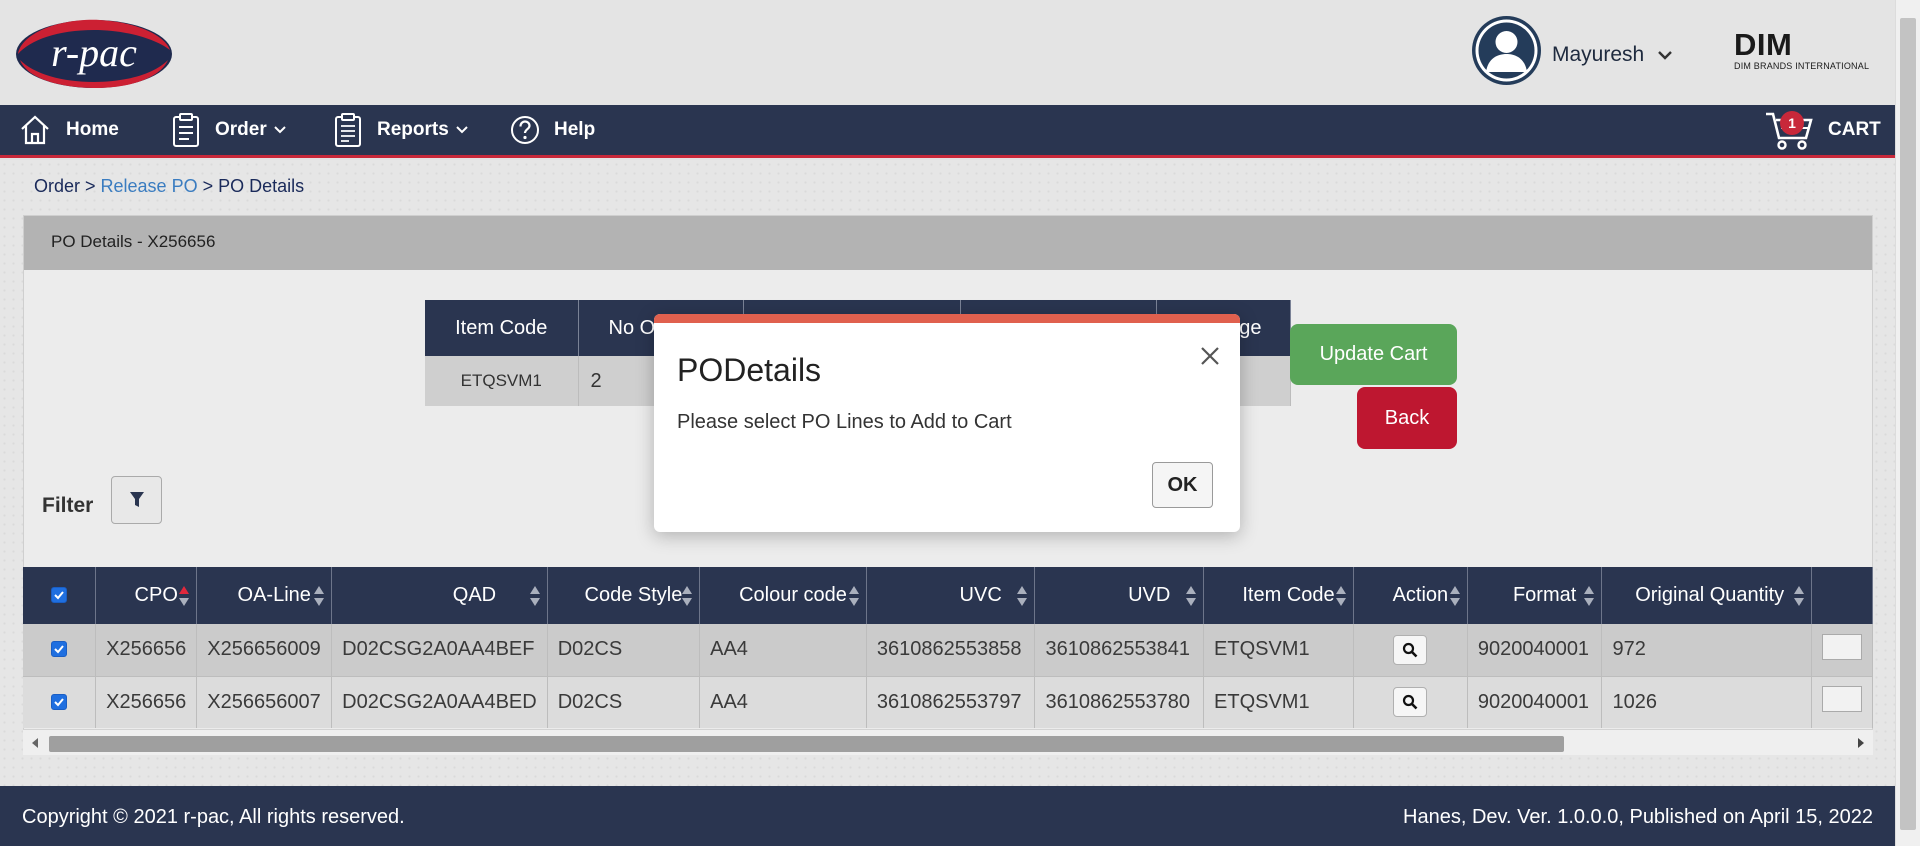 This screenshot has width=1920, height=846. Describe the element at coordinates (68, 505) in the screenshot. I see `filter-label: Filter` at that location.